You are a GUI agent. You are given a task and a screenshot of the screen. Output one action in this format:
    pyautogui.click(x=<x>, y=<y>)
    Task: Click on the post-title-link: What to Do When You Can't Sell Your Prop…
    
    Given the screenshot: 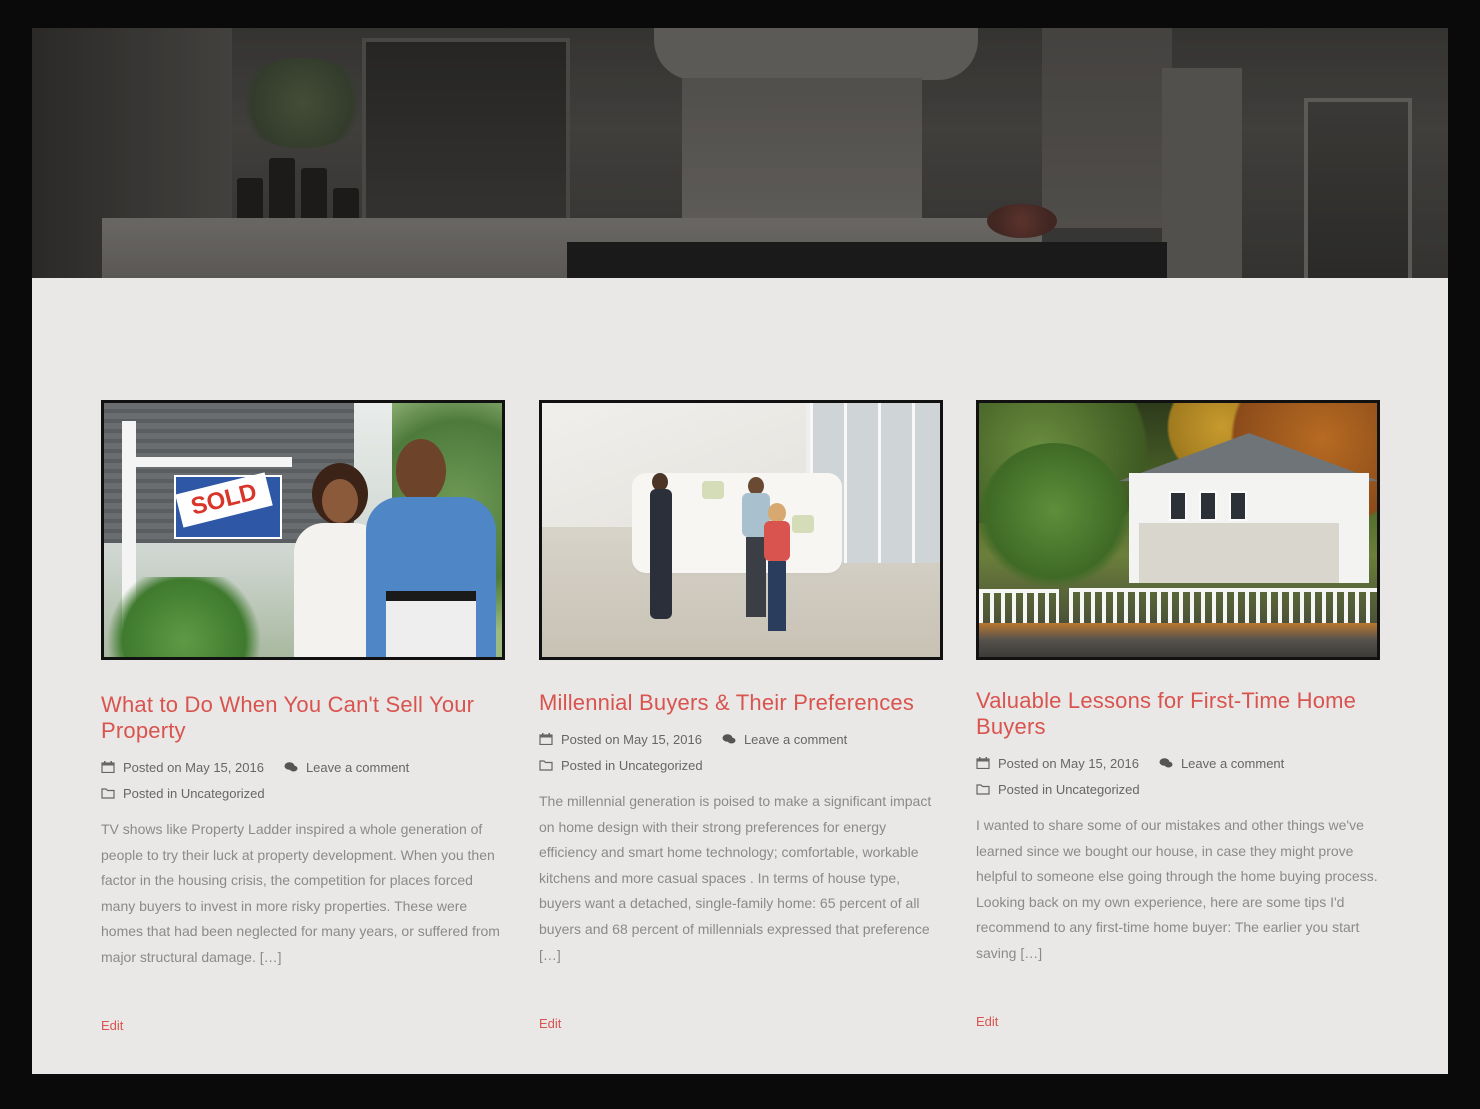 What is the action you would take?
    pyautogui.click(x=306, y=718)
    